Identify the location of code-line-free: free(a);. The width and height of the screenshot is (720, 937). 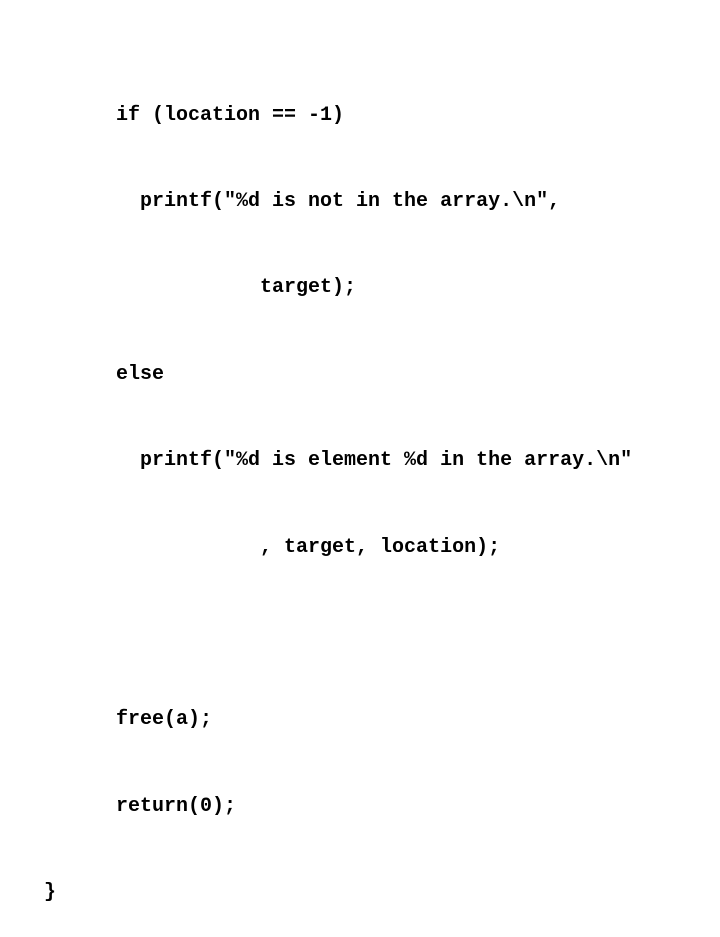
(128, 720).